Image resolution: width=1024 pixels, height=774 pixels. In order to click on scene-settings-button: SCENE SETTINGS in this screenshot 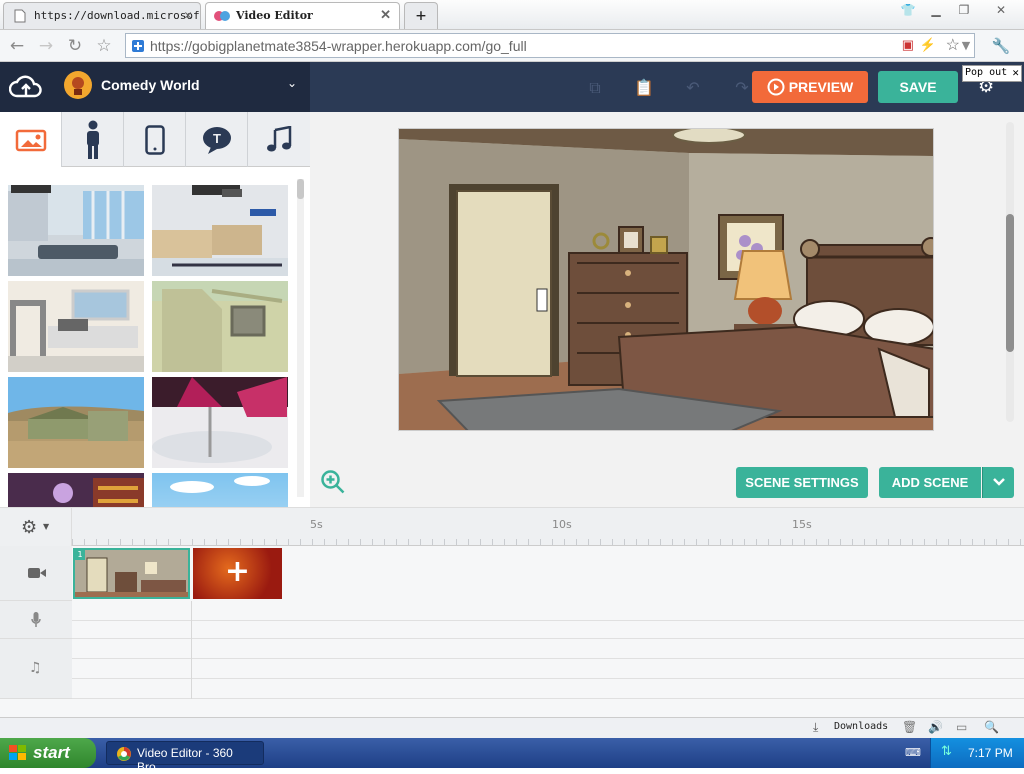, I will do `click(802, 482)`.